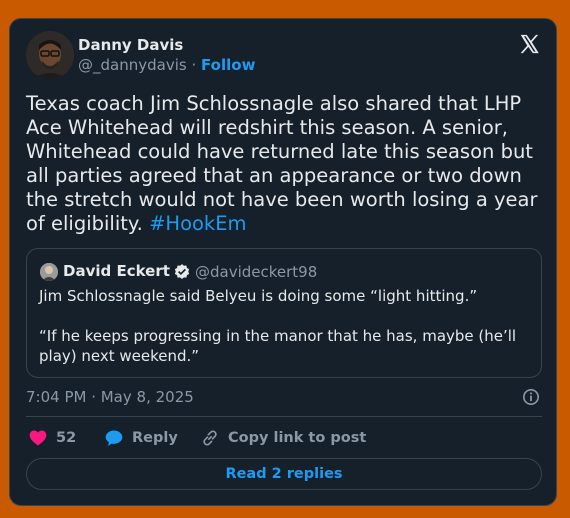 The height and width of the screenshot is (518, 570). I want to click on reply-bubble-icon, so click(114, 438).